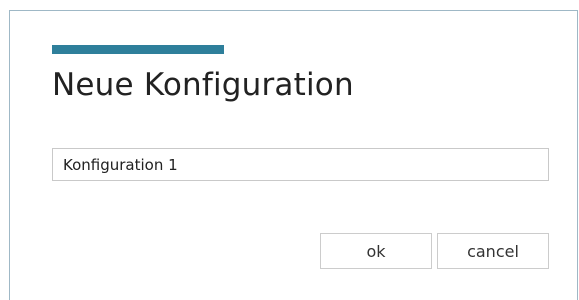  Describe the element at coordinates (493, 251) in the screenshot. I see `cancel-button: cancel` at that location.